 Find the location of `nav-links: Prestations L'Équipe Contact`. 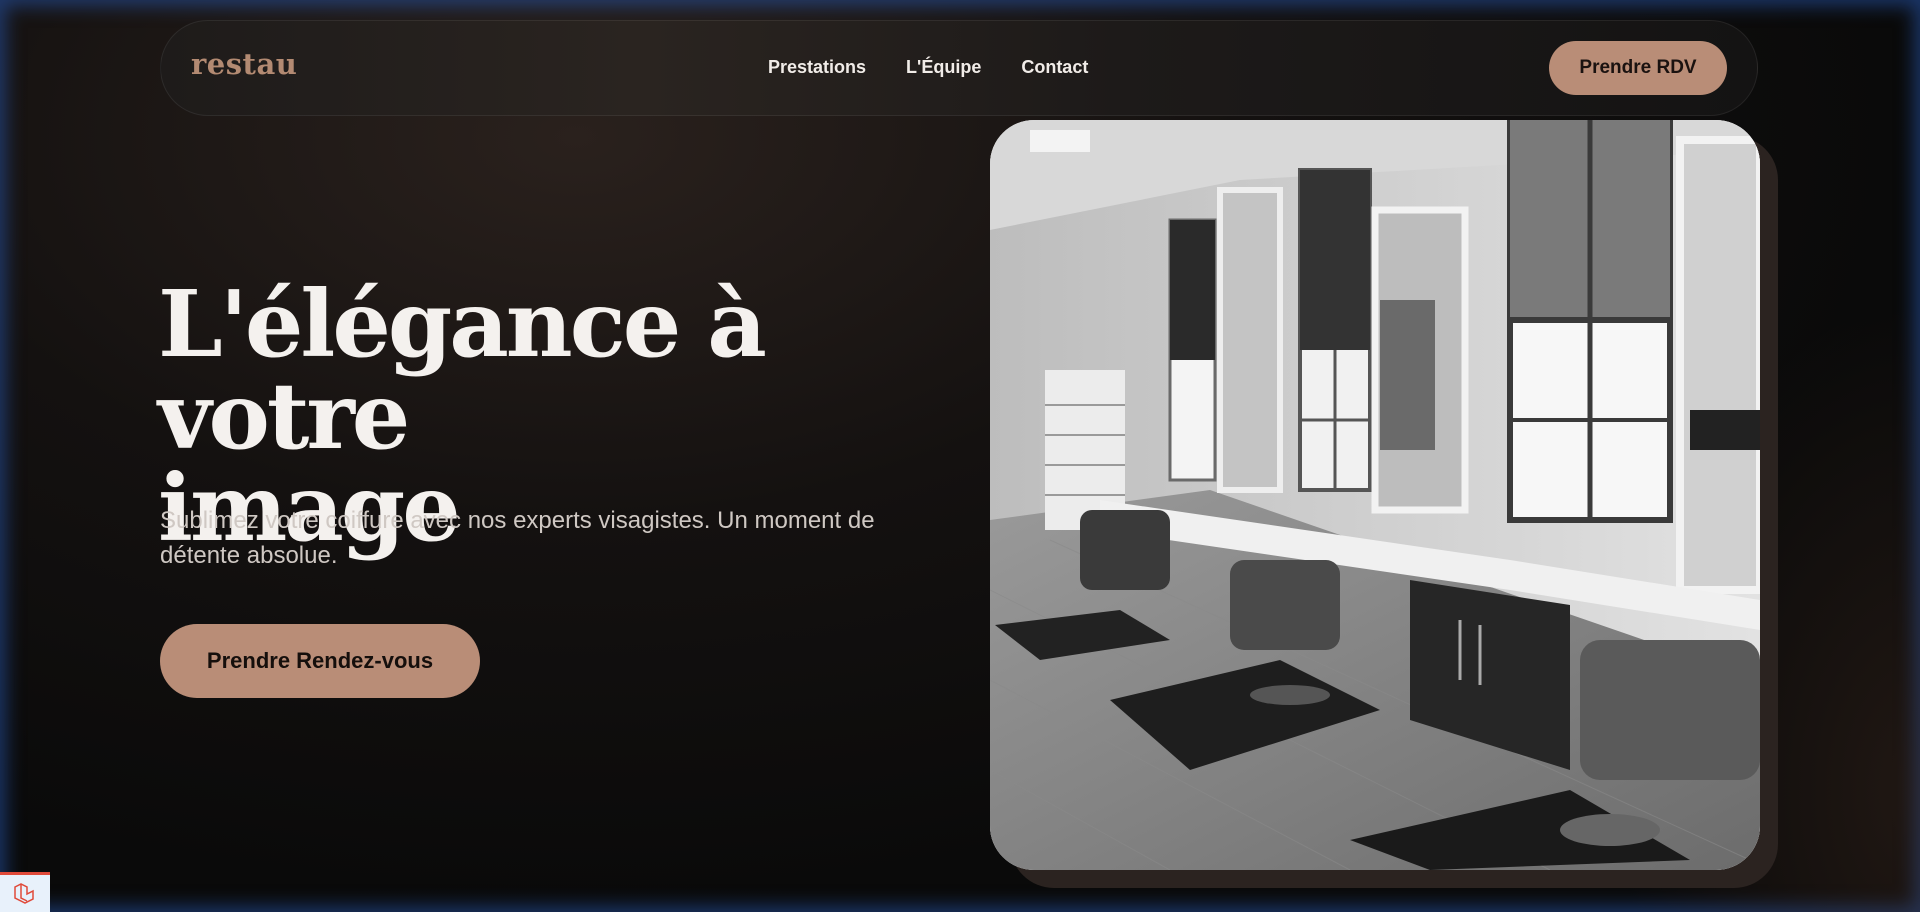

nav-links: Prestations L'Équipe Contact is located at coordinates (928, 67).